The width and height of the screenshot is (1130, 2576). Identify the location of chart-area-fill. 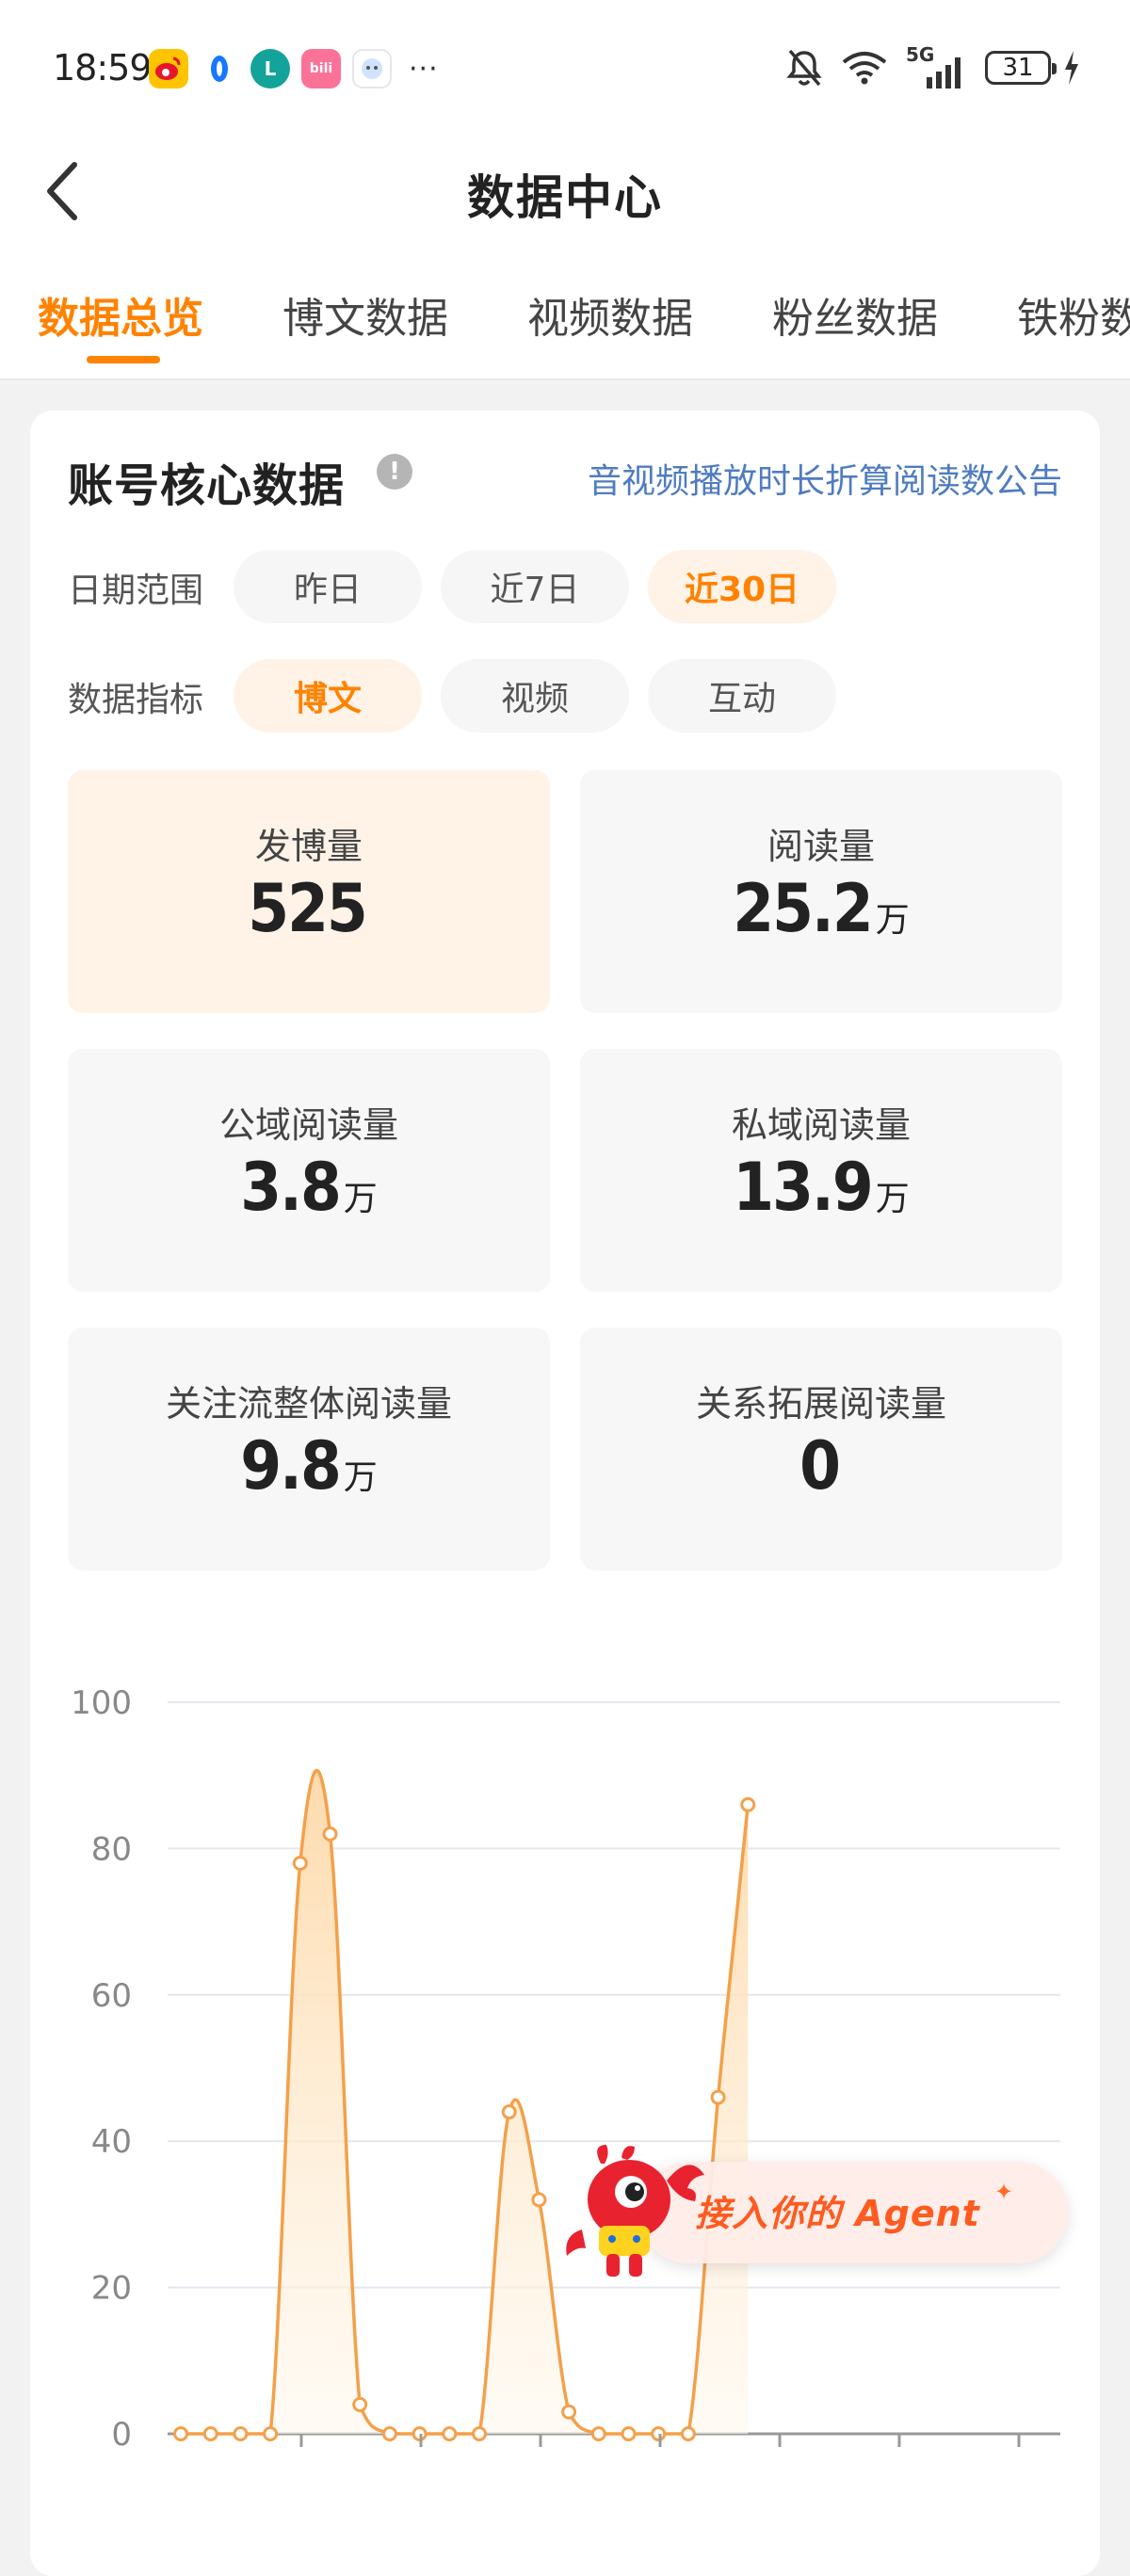
(465, 2102).